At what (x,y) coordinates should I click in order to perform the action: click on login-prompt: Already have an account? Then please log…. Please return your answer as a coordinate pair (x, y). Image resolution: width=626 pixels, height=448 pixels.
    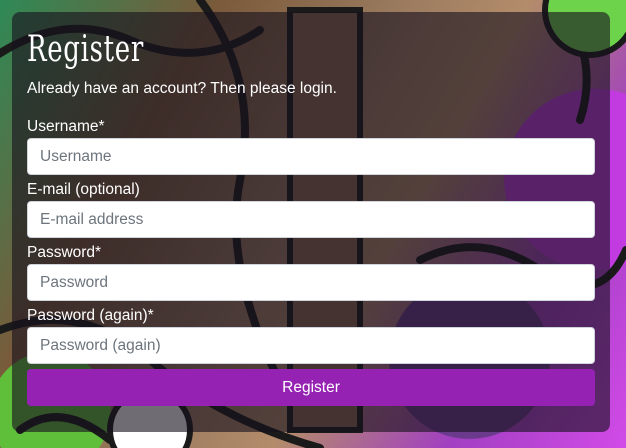
    Looking at the image, I should click on (182, 88).